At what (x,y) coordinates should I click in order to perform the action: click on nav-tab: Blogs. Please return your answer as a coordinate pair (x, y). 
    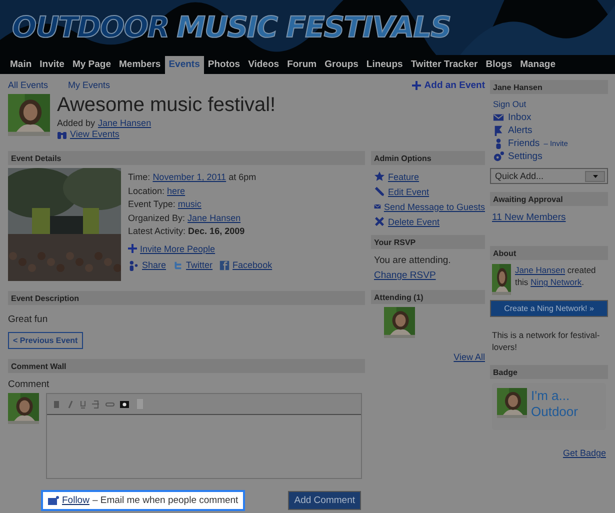
    Looking at the image, I should click on (499, 65).